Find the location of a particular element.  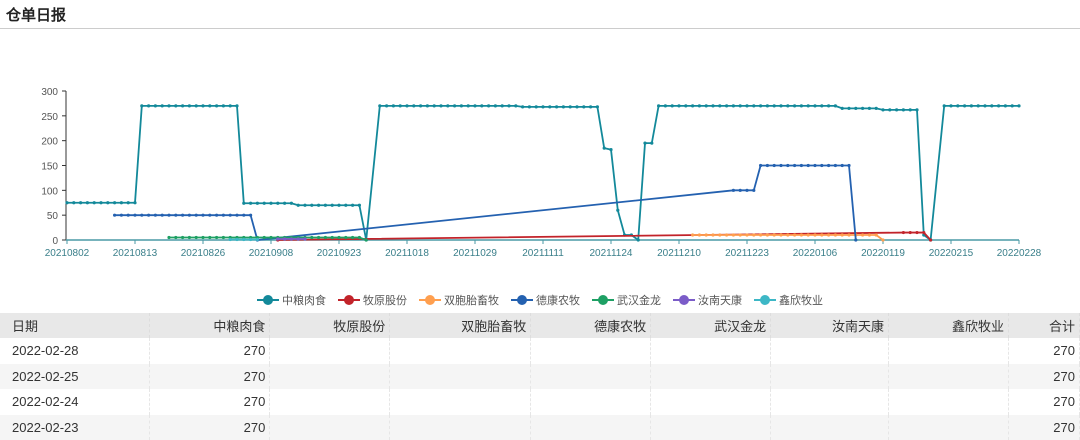

column-header: 鑫欣牧业 is located at coordinates (948, 325).